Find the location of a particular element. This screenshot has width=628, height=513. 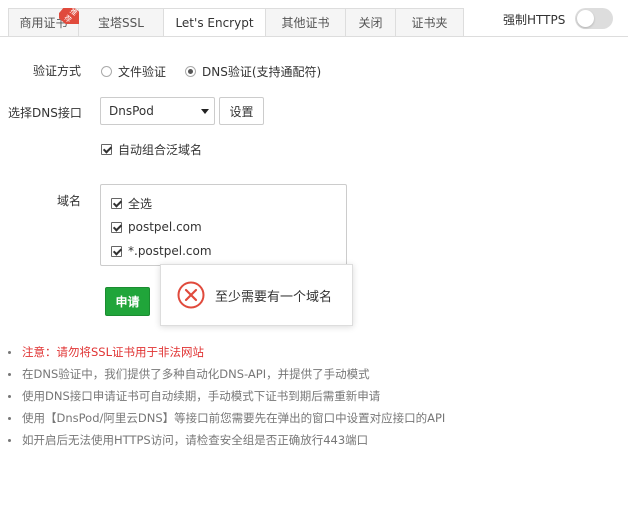

tab-commercial-cert: 商用证书 推荐 is located at coordinates (43, 22).